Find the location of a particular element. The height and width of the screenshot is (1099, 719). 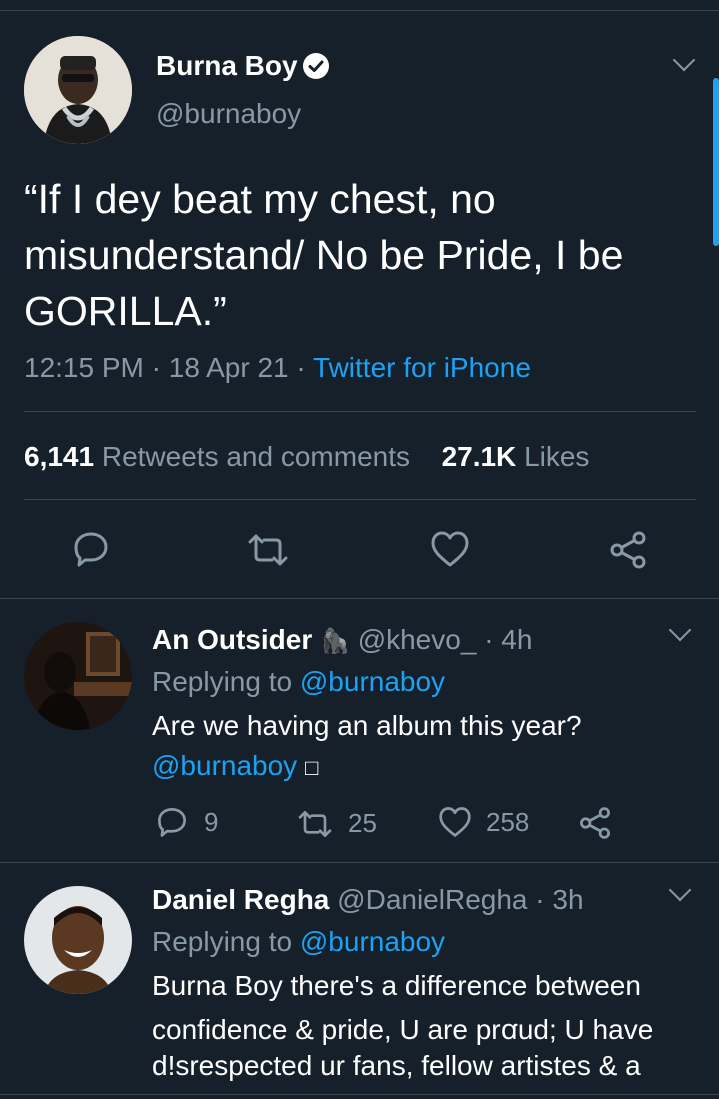

reply-button is located at coordinates (91, 549).